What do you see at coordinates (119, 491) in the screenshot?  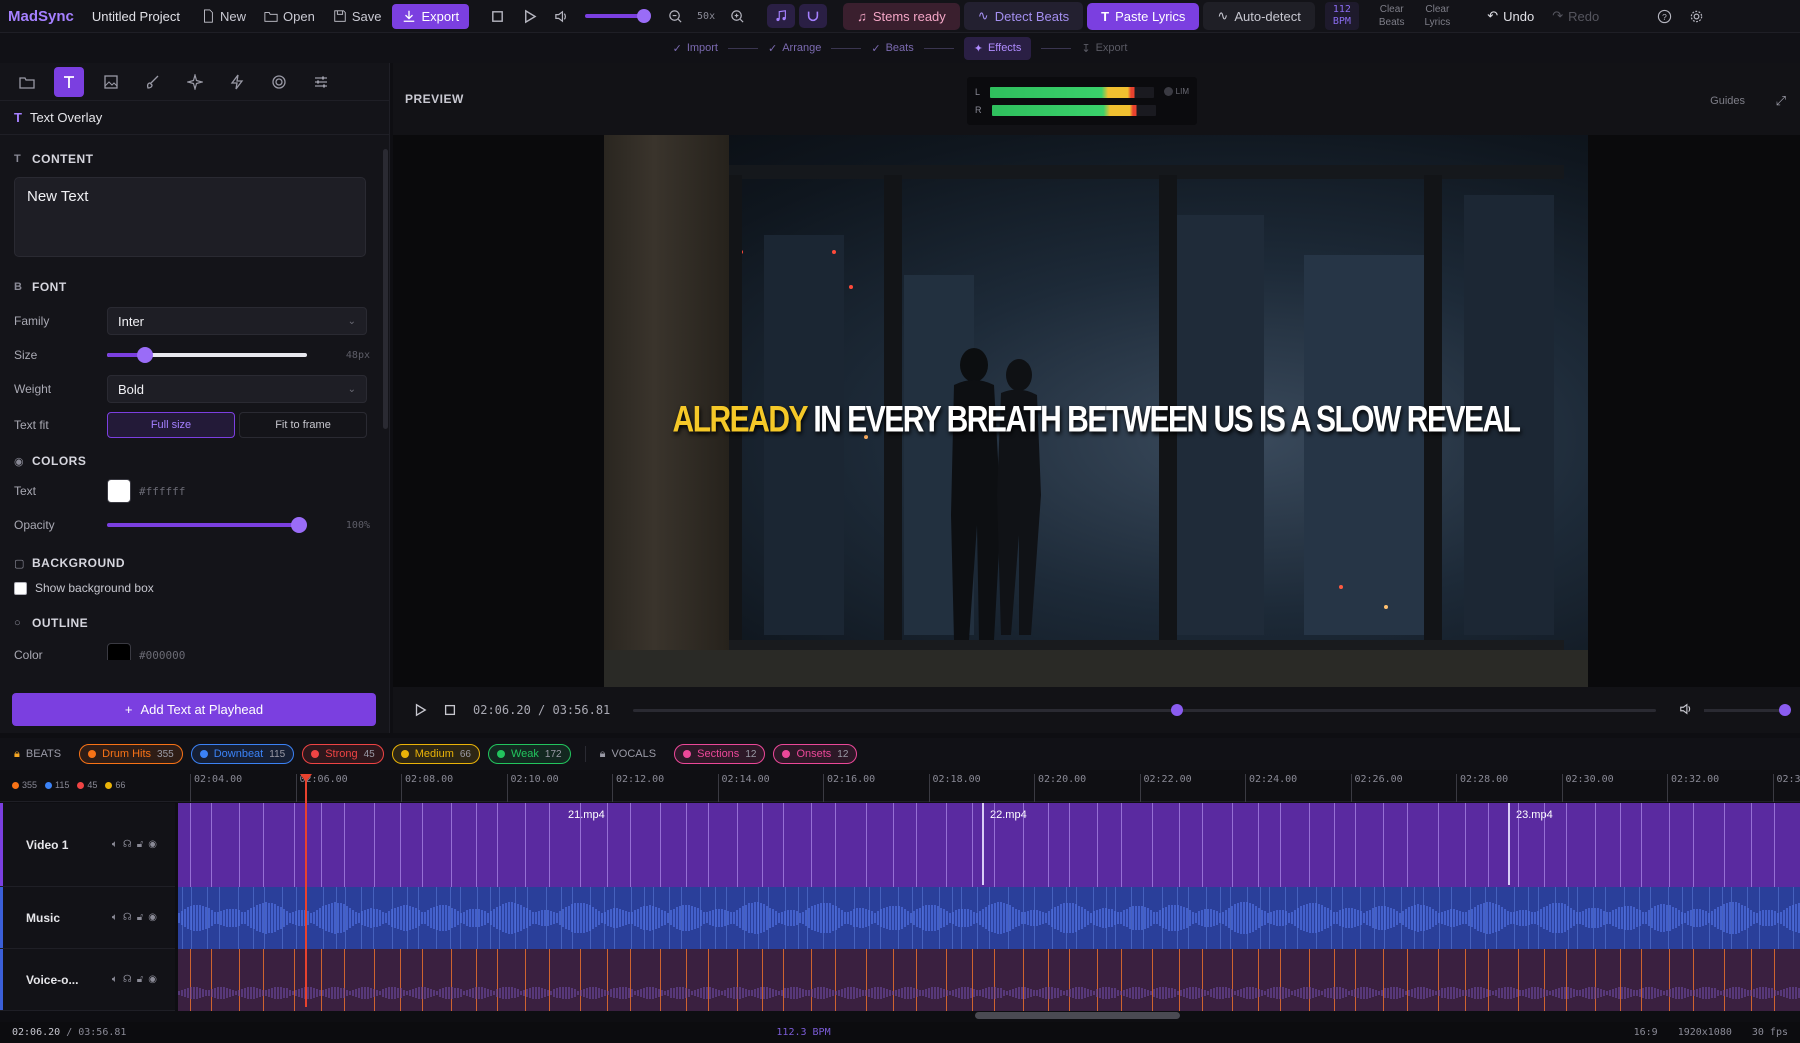 I see `text-color-swatch` at bounding box center [119, 491].